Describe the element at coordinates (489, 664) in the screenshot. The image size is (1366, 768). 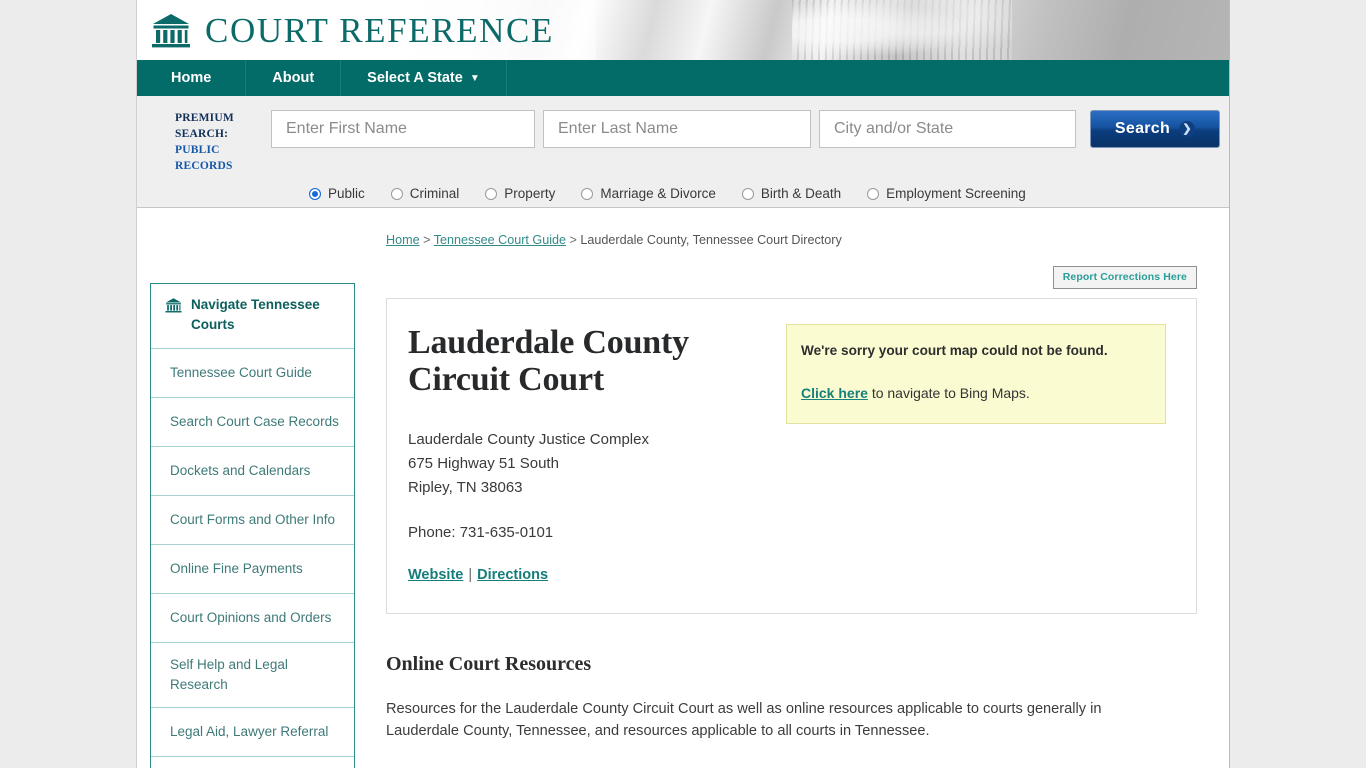
I see `online-court-resources-heading: Online Court Resources` at that location.